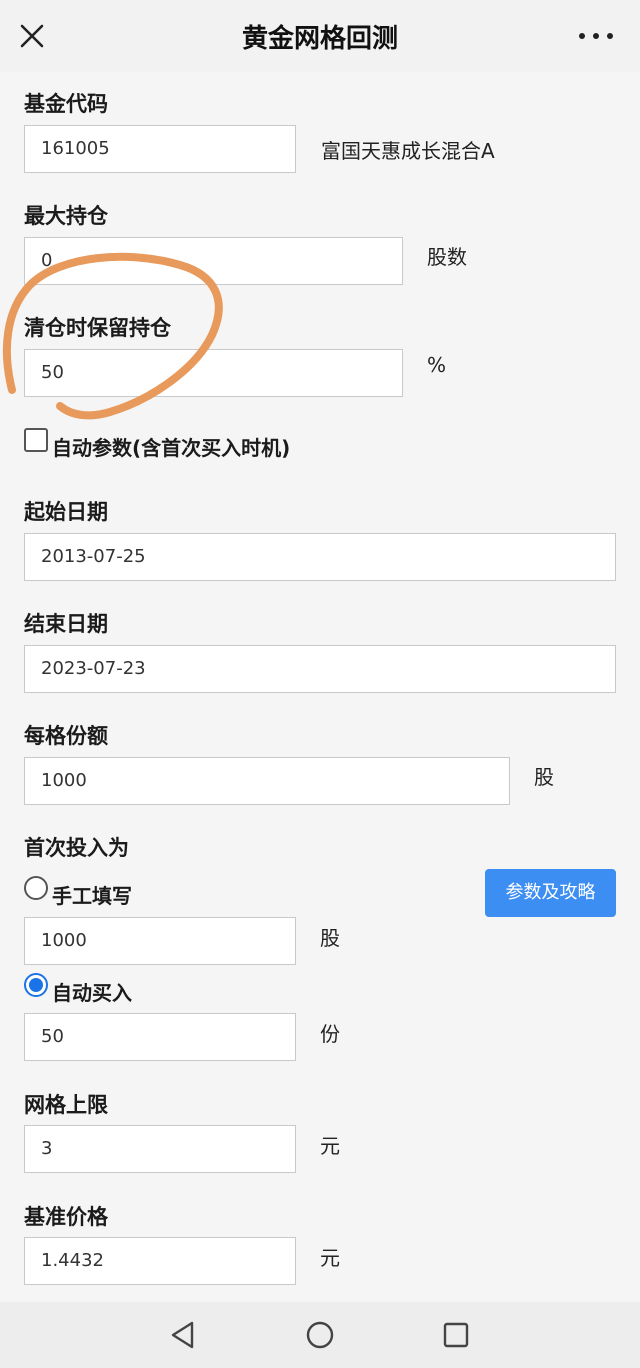 This screenshot has width=640, height=1368. I want to click on auto-buy-radio, so click(36, 985).